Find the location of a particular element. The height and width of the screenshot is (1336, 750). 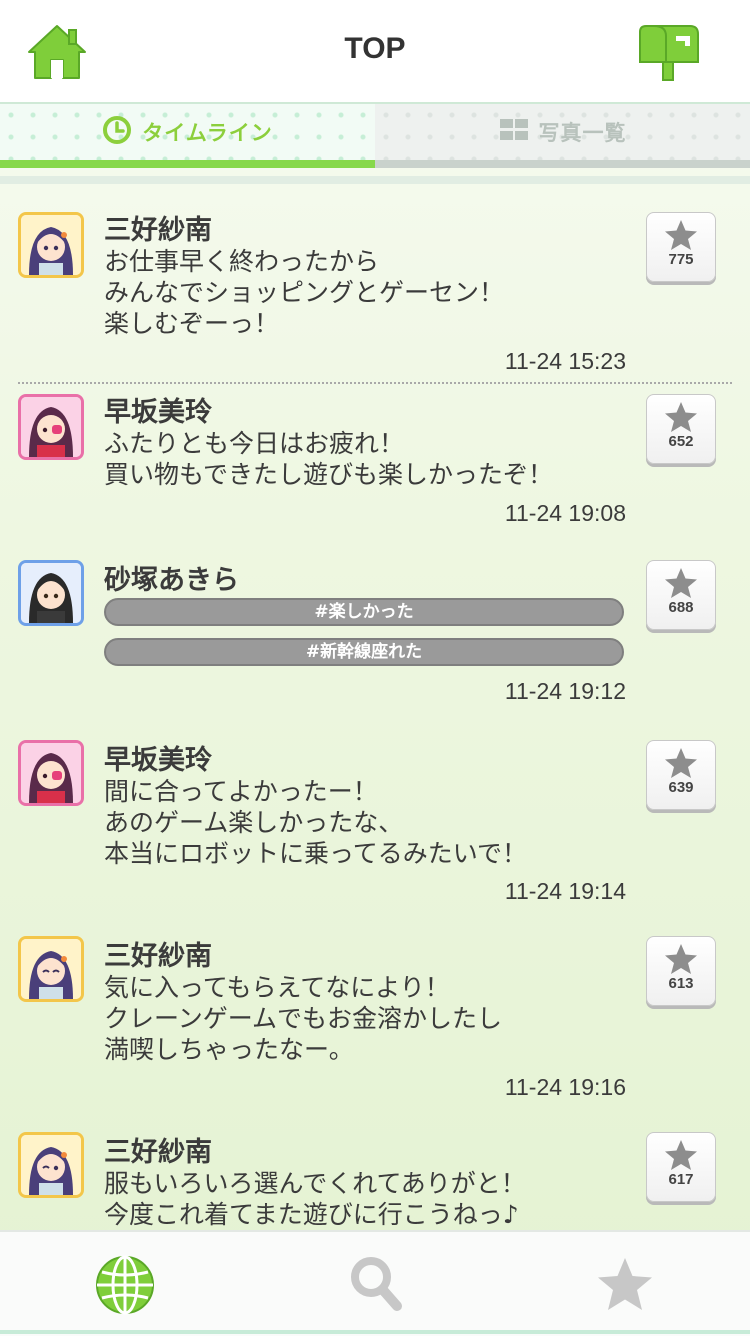

post-line: 気に入ってもらえてなにより！ is located at coordinates (277, 987).